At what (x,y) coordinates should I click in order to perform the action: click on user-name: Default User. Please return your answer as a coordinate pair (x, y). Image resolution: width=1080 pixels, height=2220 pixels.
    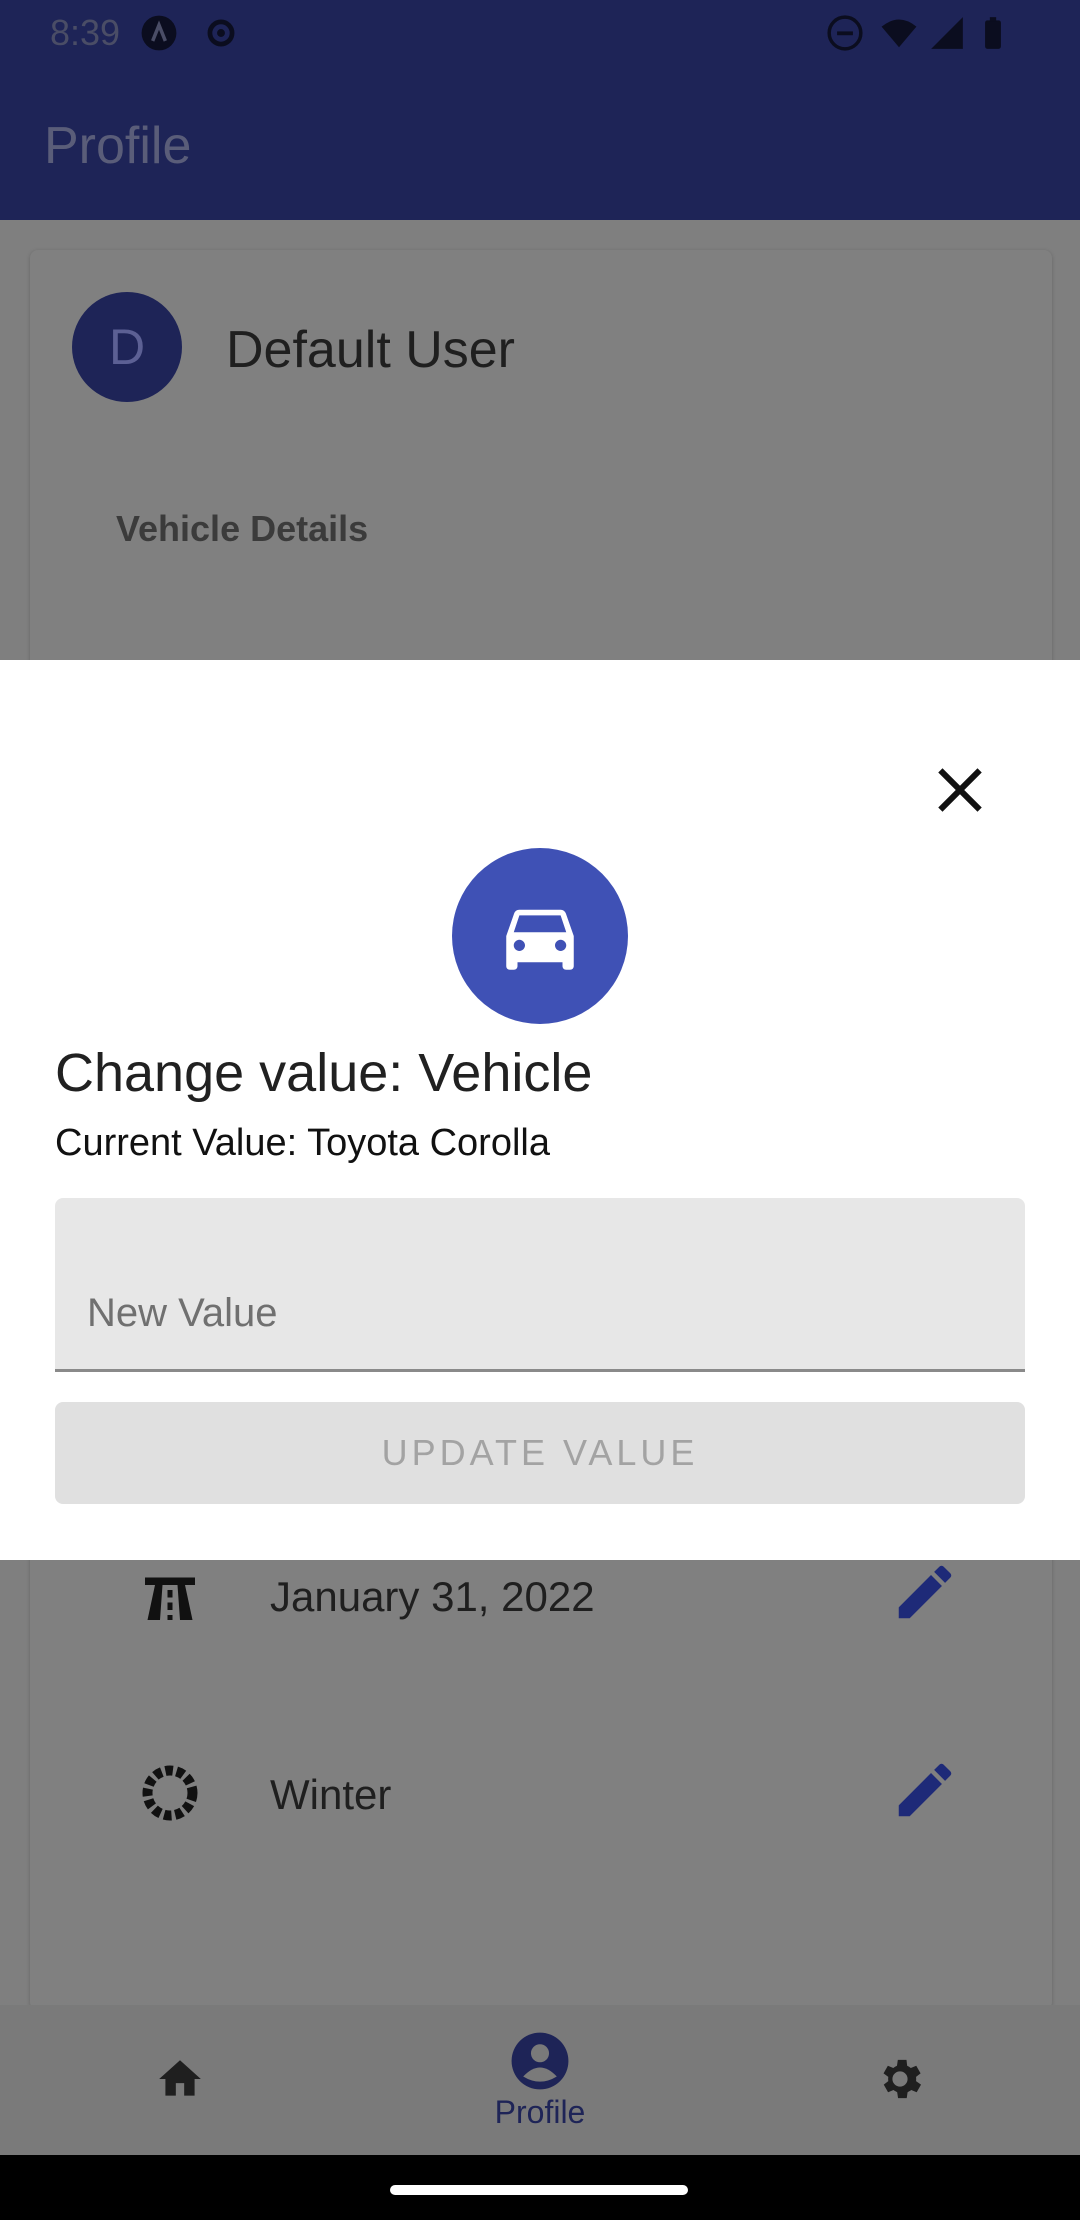
    Looking at the image, I should click on (370, 350).